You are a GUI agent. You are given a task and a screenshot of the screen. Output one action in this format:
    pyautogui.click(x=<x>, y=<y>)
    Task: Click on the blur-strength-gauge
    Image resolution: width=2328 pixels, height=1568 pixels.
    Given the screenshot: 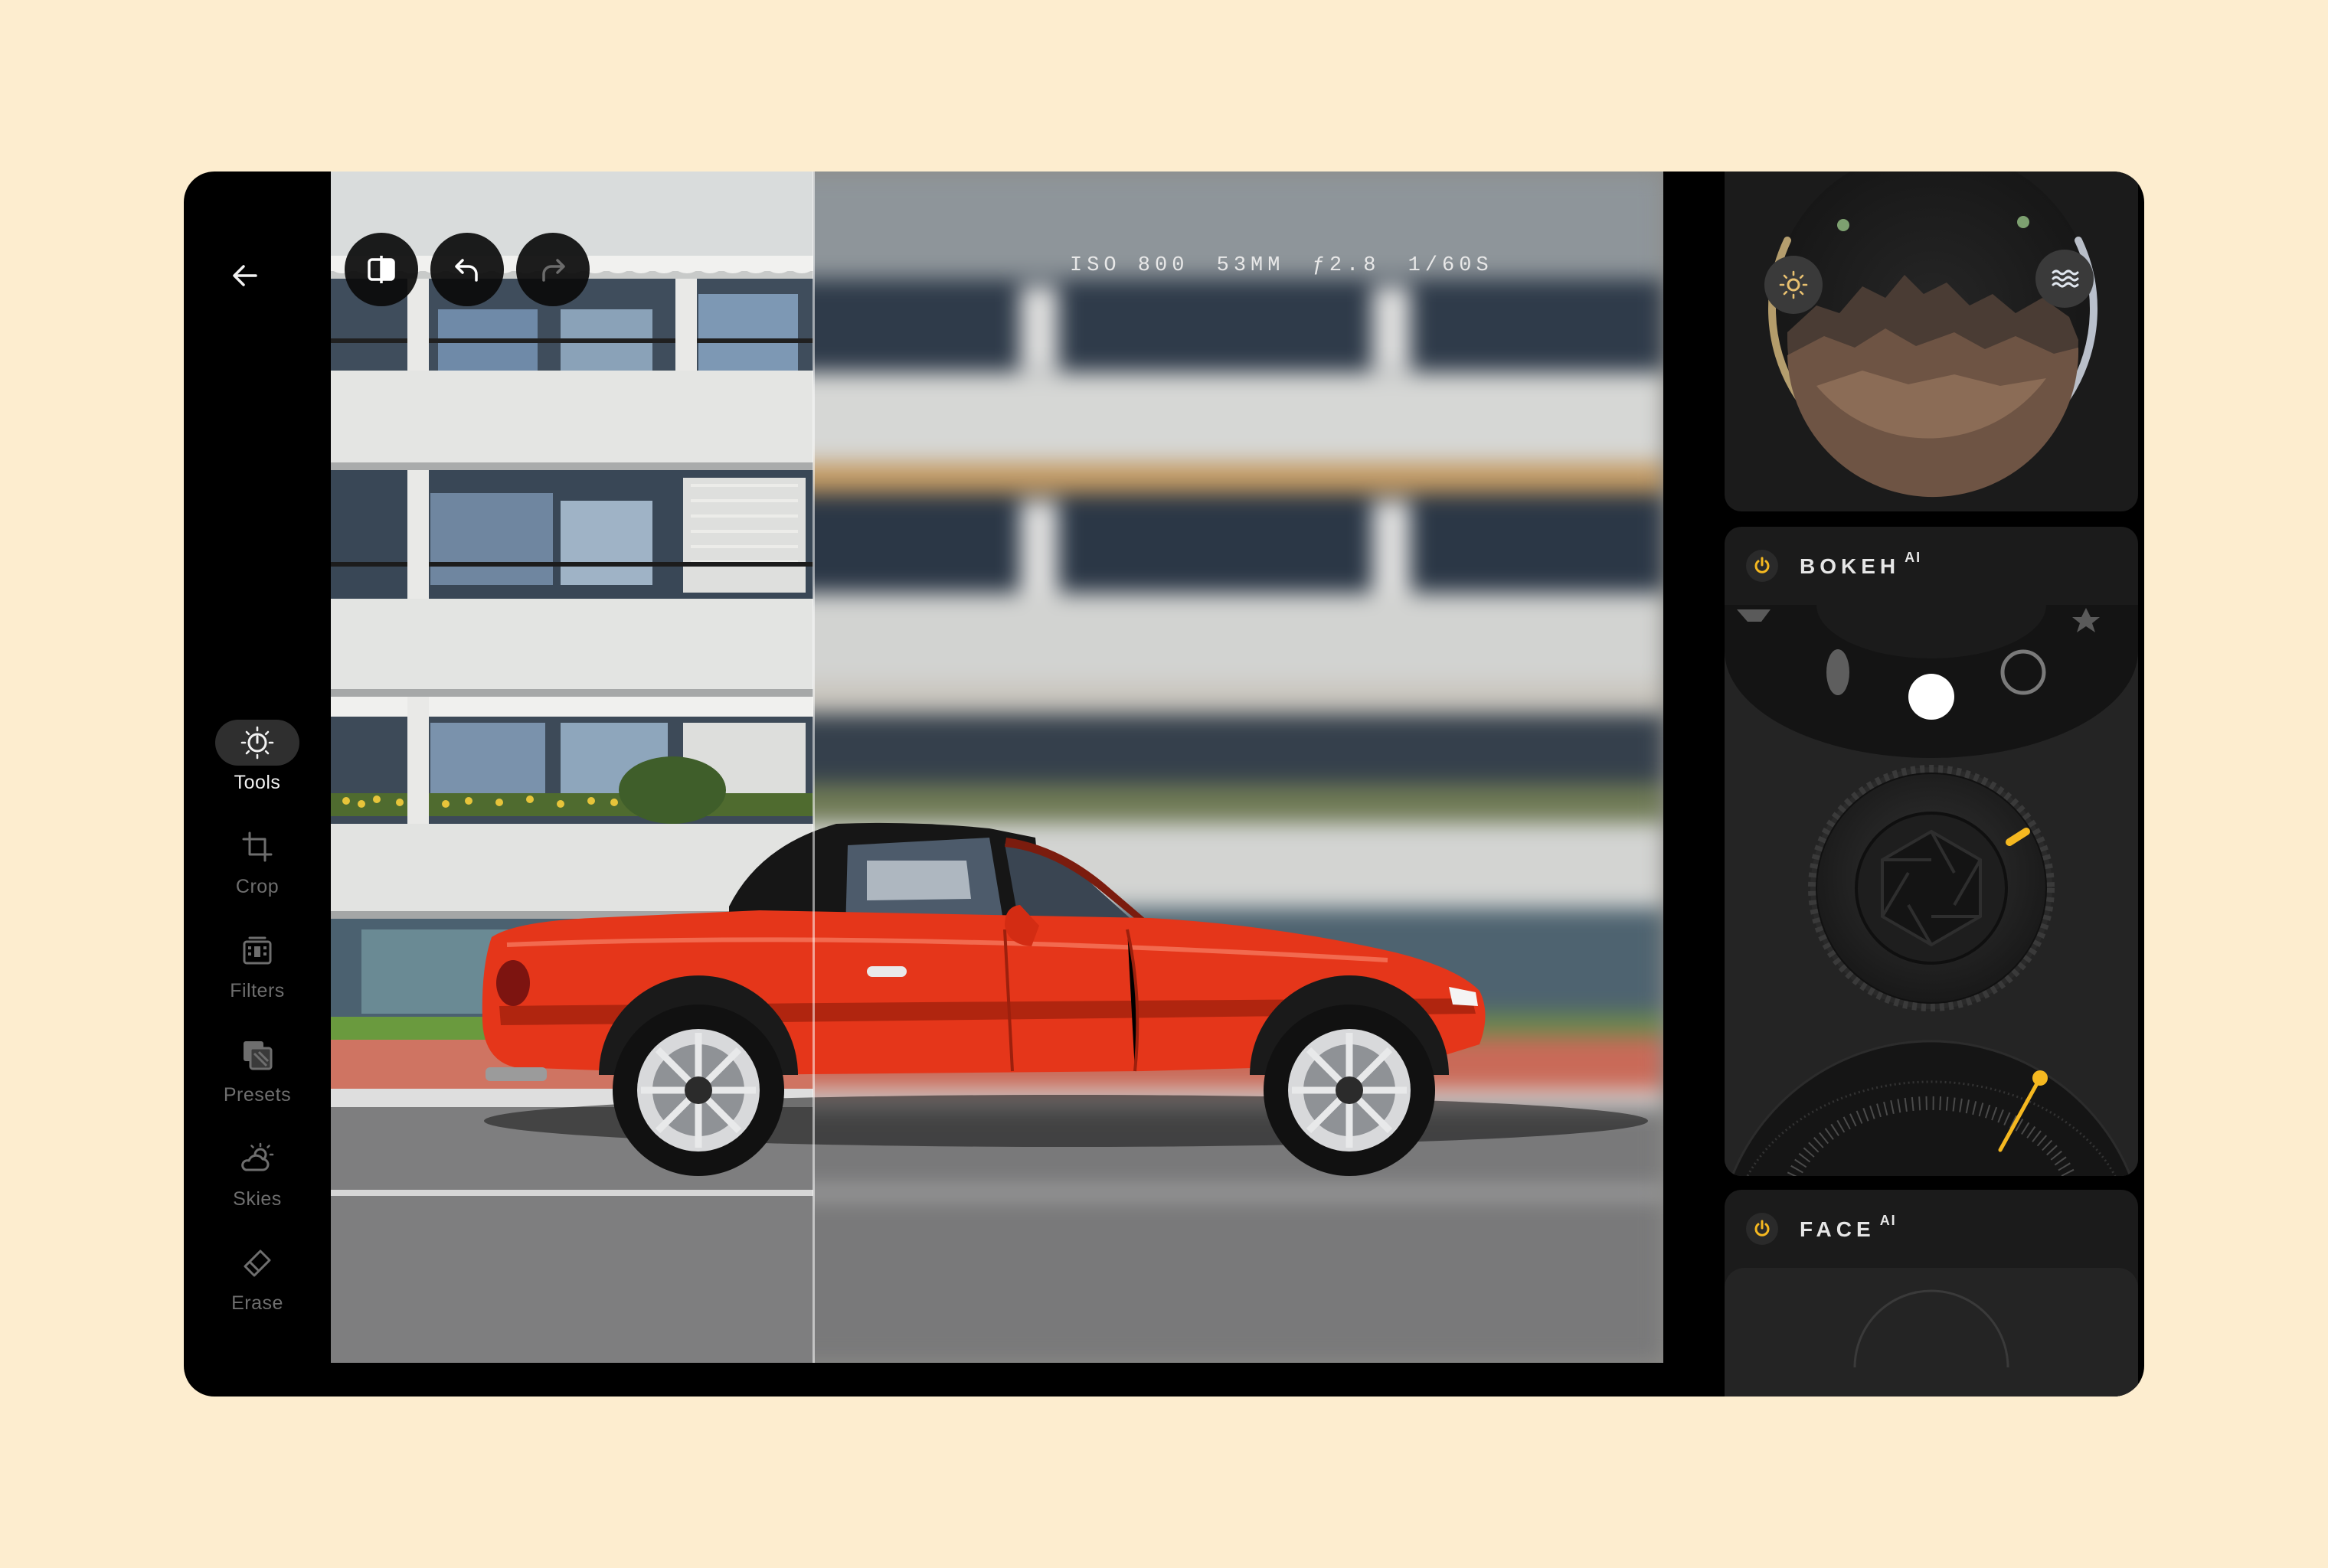 What is the action you would take?
    pyautogui.click(x=1931, y=1108)
    